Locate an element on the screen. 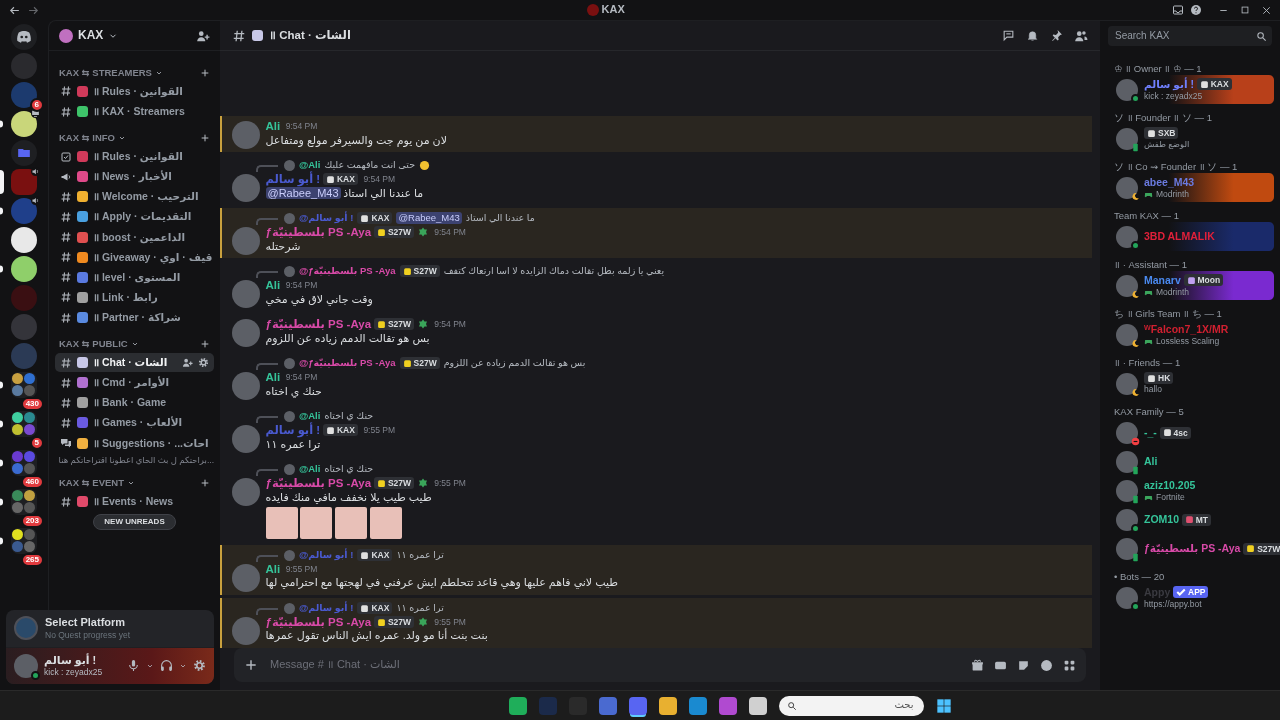  quest-title: Select Platform is located at coordinates (88, 623).